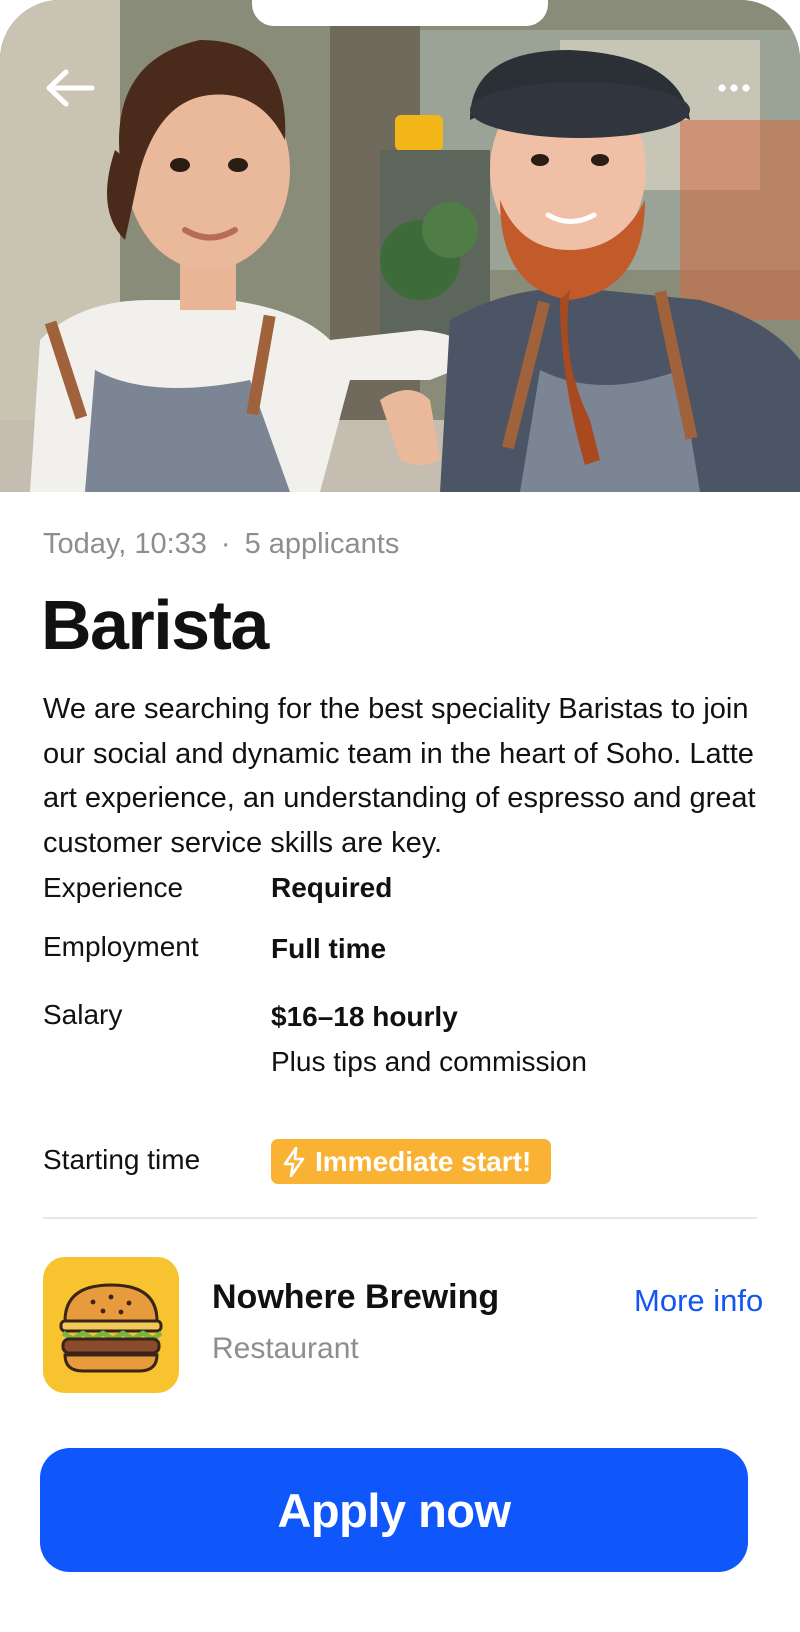  I want to click on more-info-link: More info, so click(698, 1301).